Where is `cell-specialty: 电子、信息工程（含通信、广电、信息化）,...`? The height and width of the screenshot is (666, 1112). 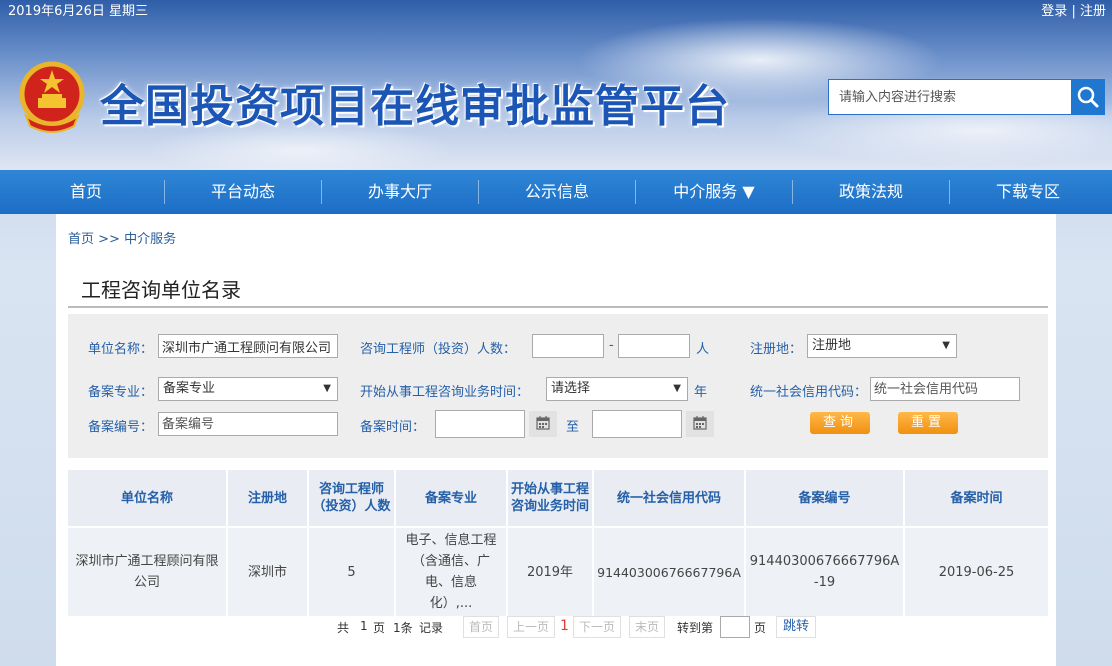 cell-specialty: 电子、信息工程（含通信、广电、信息化）,... is located at coordinates (452, 571).